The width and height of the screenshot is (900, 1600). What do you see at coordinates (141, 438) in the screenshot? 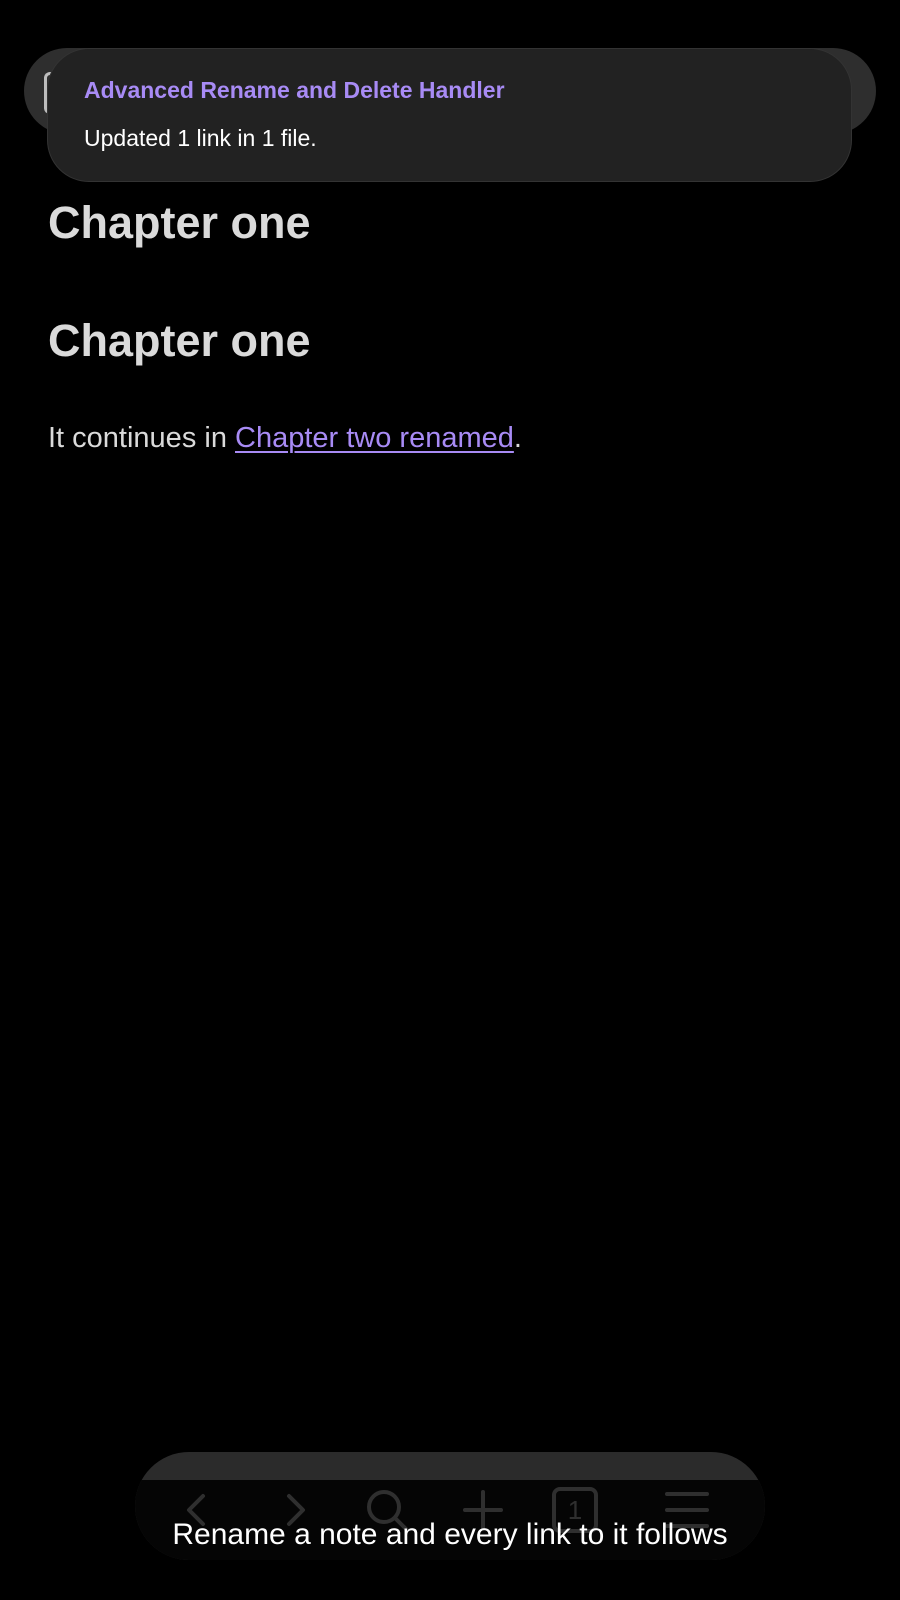
I see `paragraph-prefix: It continues in` at bounding box center [141, 438].